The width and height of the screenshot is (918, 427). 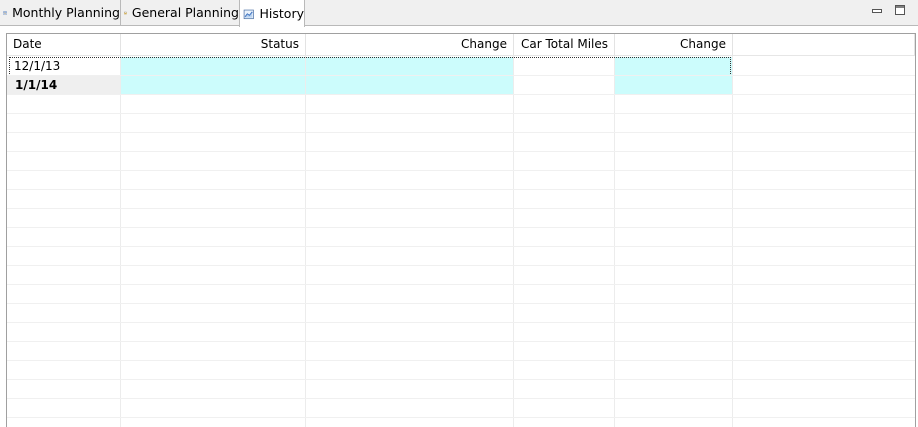 I want to click on column-header-date: Date, so click(x=64, y=44).